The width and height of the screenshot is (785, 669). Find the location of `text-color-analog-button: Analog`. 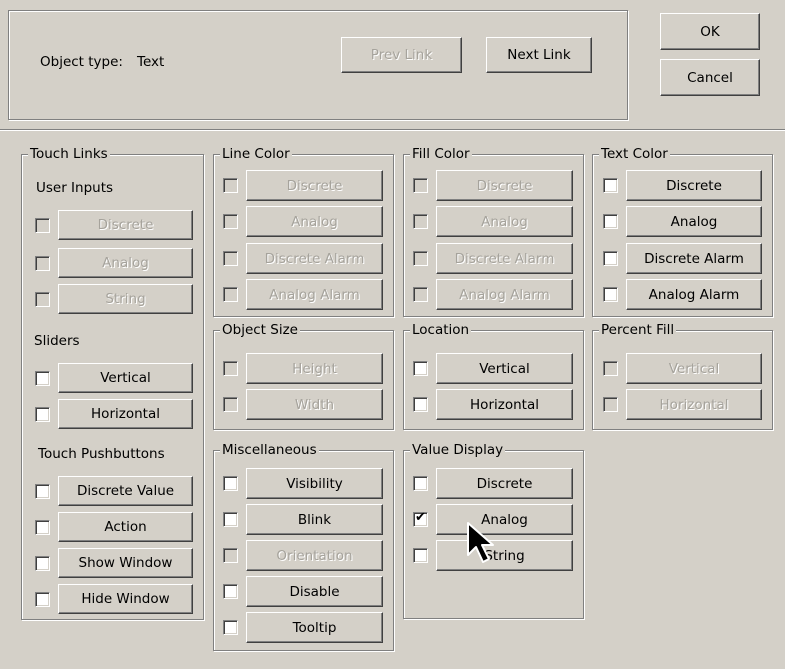

text-color-analog-button: Analog is located at coordinates (694, 221).